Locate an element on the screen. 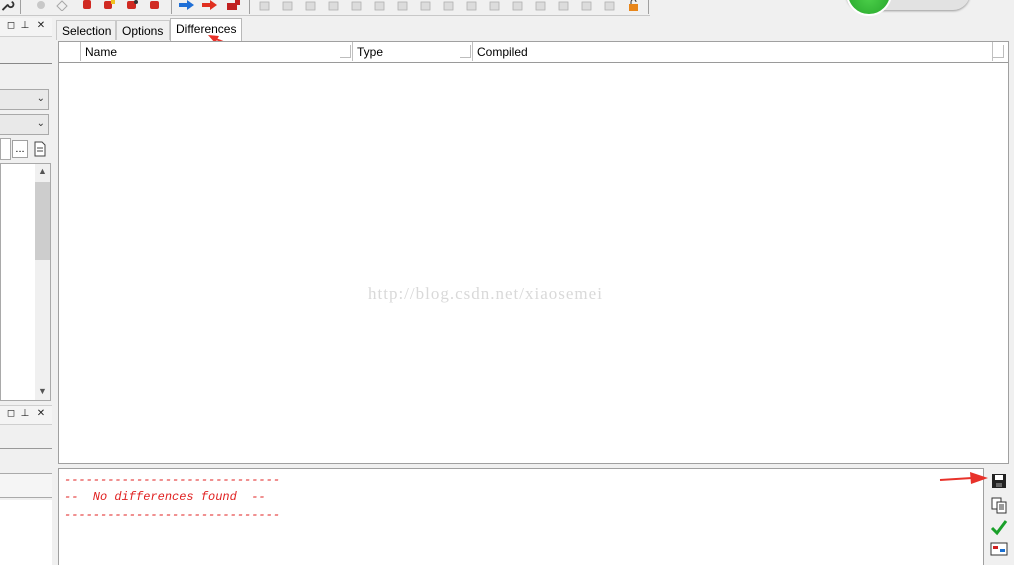 The width and height of the screenshot is (1014, 565). filter-input is located at coordinates (5, 149).